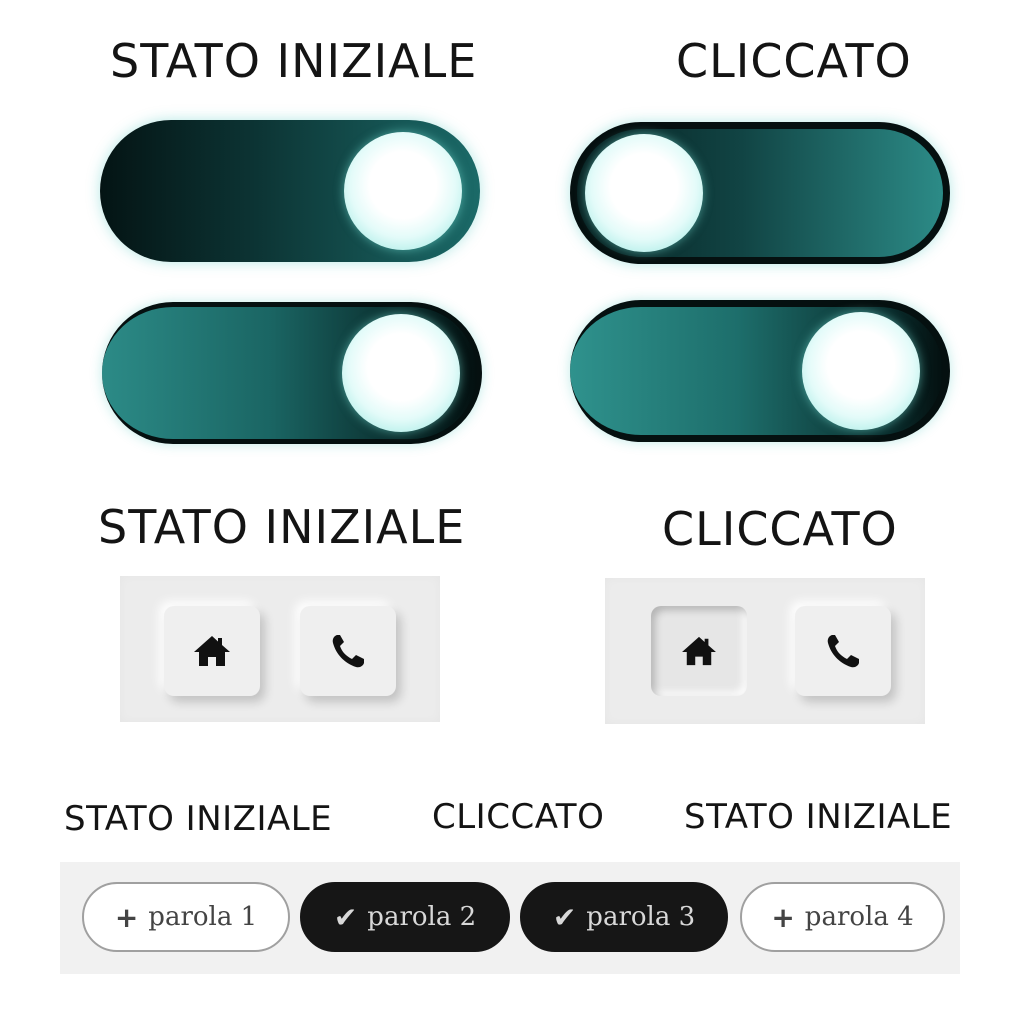 This screenshot has width=1024, height=1024. Describe the element at coordinates (280, 649) in the screenshot. I see `icon-button-panel-initial` at that location.